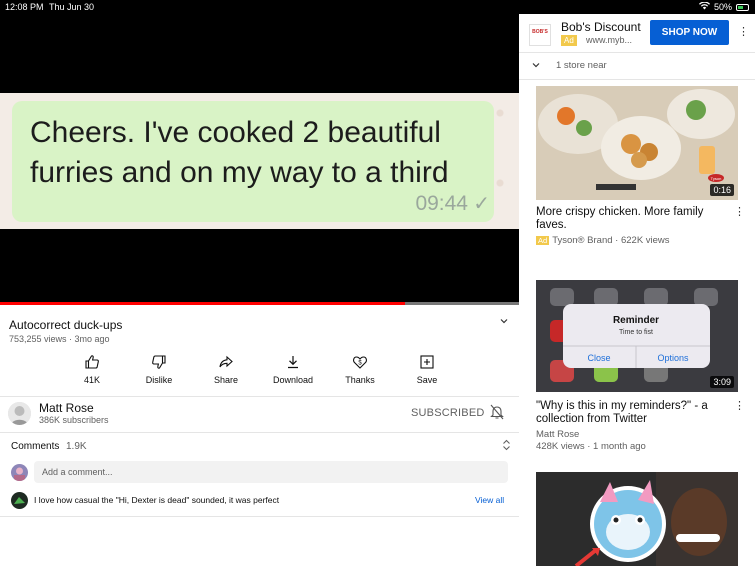 The image size is (755, 566). I want to click on video-meta: Ad Tyson® Brand · 622K views, so click(603, 240).